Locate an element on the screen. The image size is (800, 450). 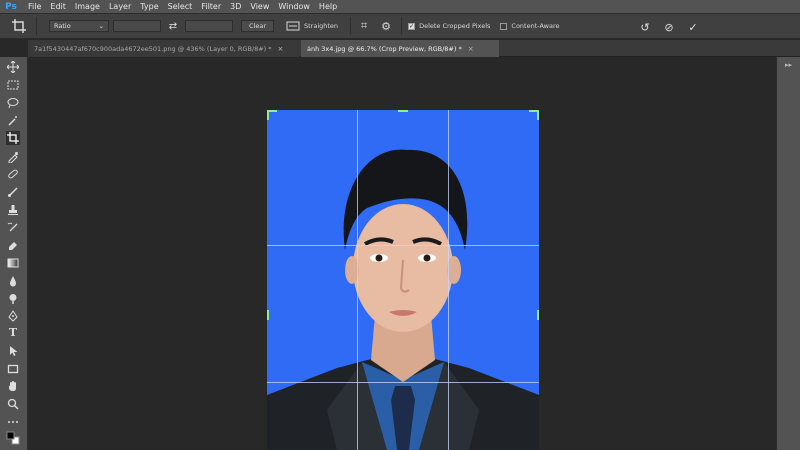
cancel-icon: ⊘ is located at coordinates (669, 27).